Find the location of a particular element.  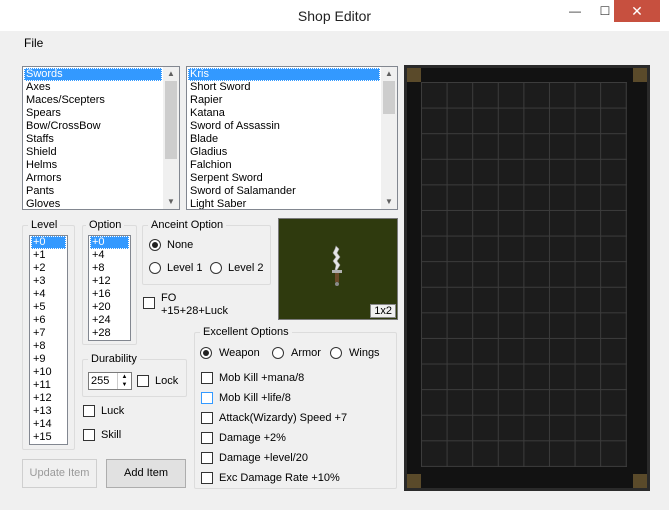

ancient-none-radio is located at coordinates (155, 245).